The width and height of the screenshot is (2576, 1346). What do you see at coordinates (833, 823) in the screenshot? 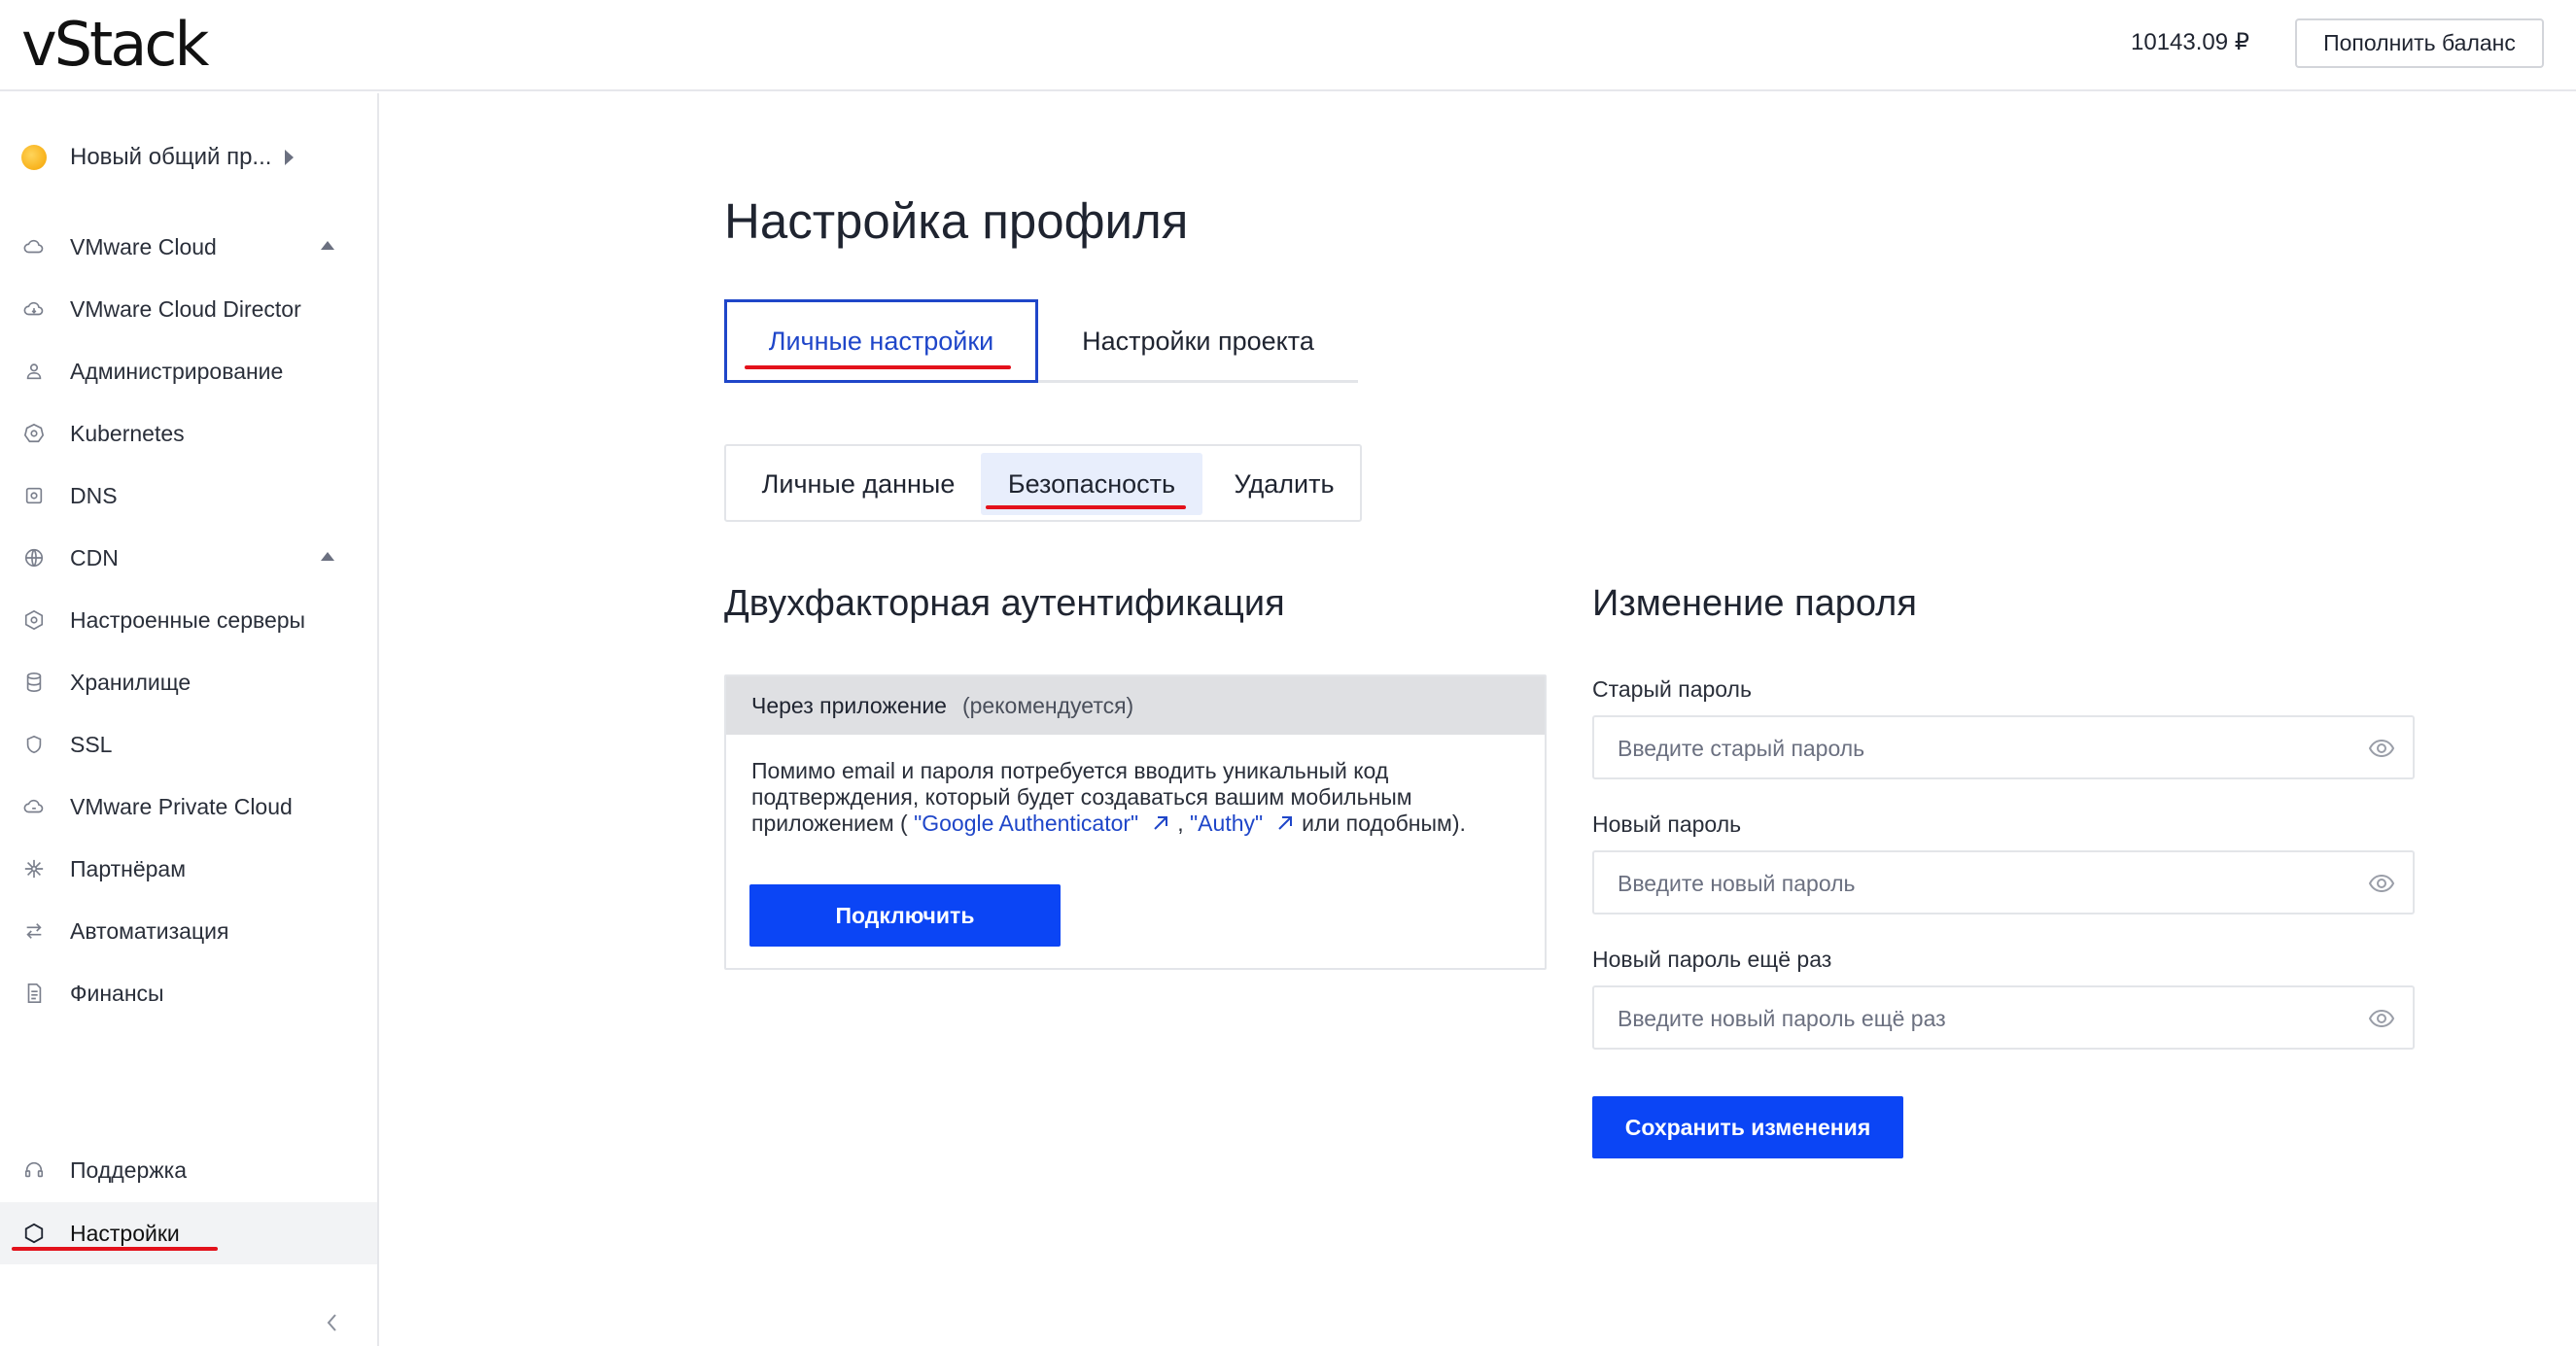
I see `twofa-text-segment: приложением (` at bounding box center [833, 823].